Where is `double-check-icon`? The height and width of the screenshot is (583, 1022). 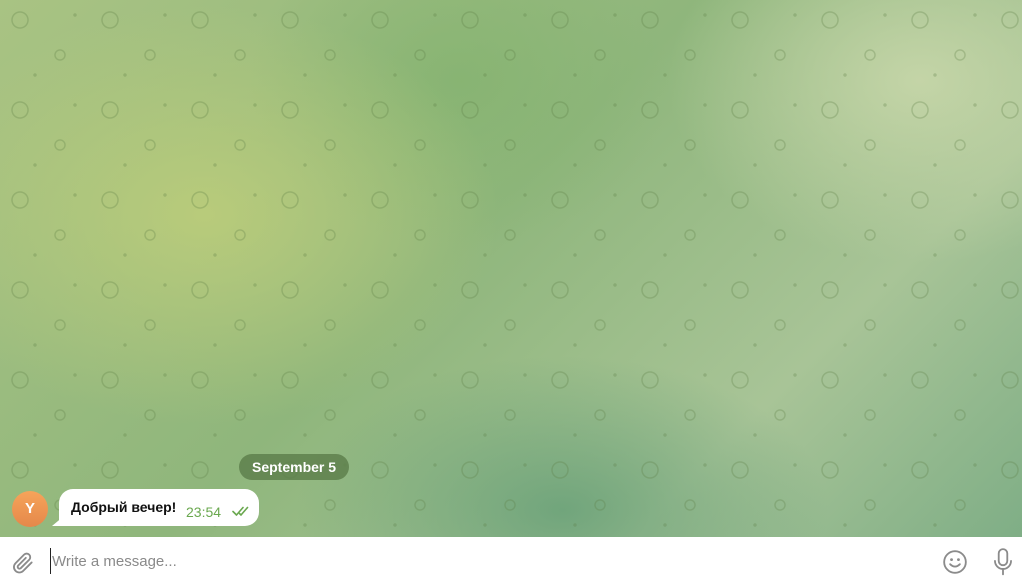 double-check-icon is located at coordinates (240, 511).